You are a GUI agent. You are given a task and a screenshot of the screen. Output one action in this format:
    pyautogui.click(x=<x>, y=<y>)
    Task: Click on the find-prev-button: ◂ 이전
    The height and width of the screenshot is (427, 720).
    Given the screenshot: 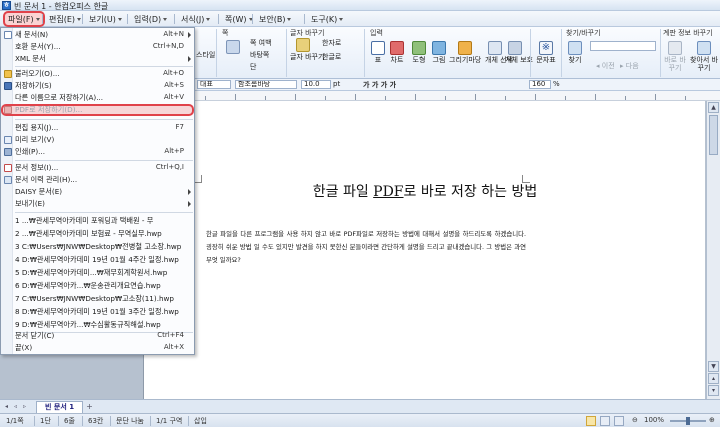 What is the action you would take?
    pyautogui.click(x=605, y=66)
    